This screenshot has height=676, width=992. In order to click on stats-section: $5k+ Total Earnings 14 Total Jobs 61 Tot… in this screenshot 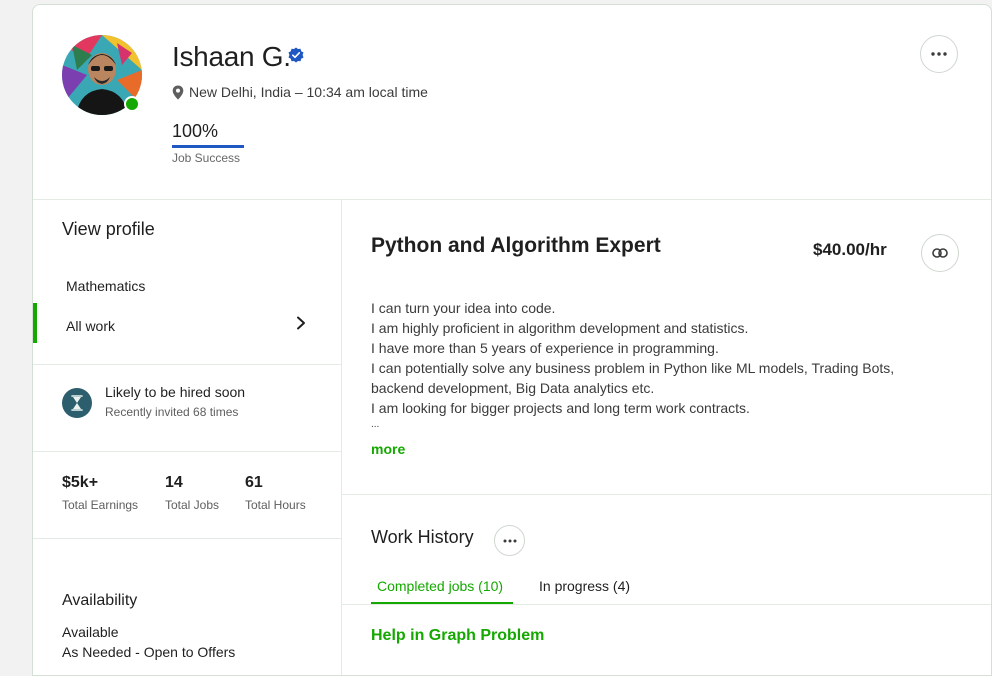, I will do `click(187, 495)`.